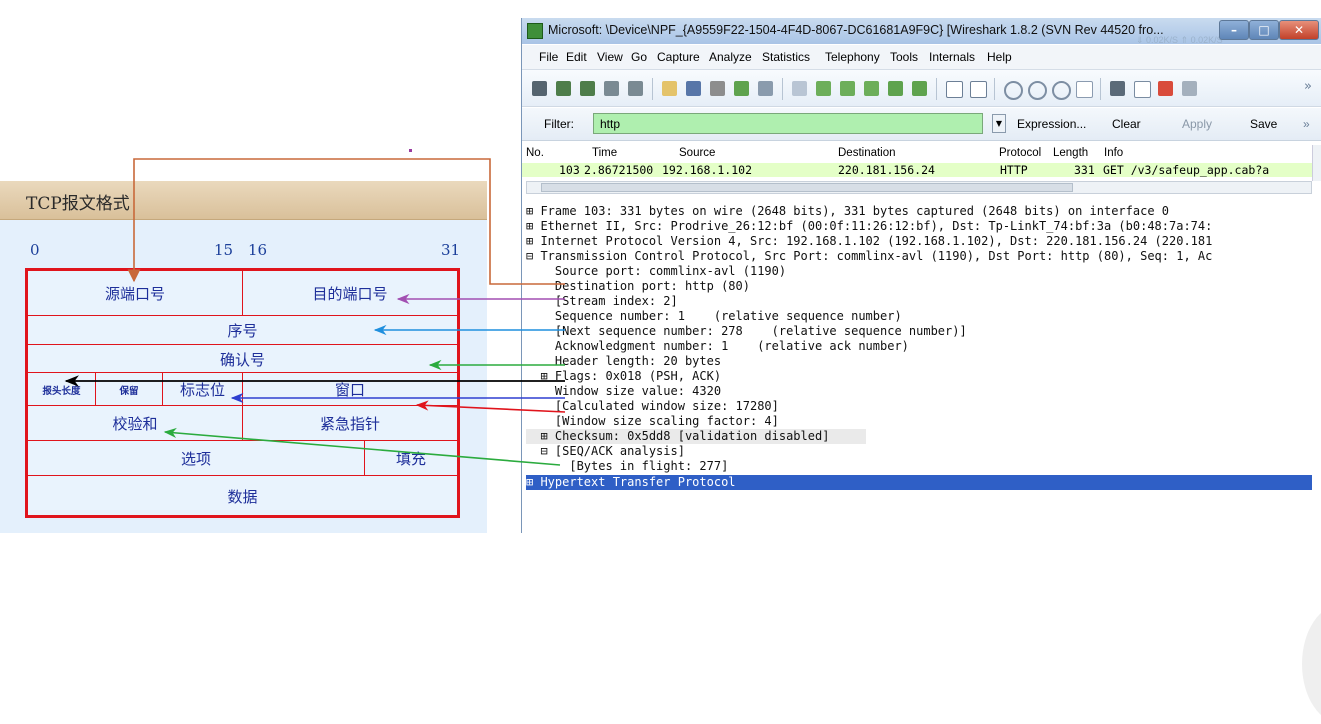 This screenshot has height=724, width=1321. I want to click on clear-button: Clear, so click(1126, 124).